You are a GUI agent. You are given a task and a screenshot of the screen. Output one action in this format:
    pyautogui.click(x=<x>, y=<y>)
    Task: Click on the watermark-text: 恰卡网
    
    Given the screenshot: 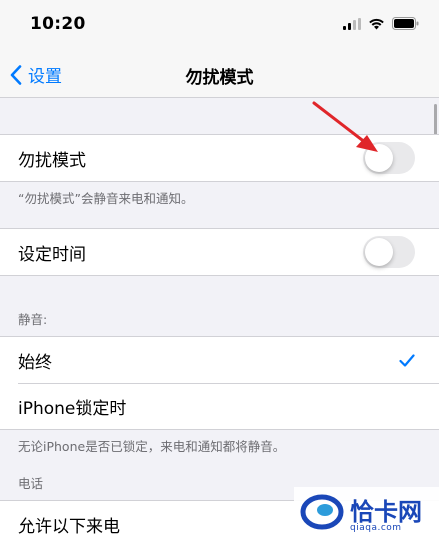 What is the action you would take?
    pyautogui.click(x=386, y=511)
    